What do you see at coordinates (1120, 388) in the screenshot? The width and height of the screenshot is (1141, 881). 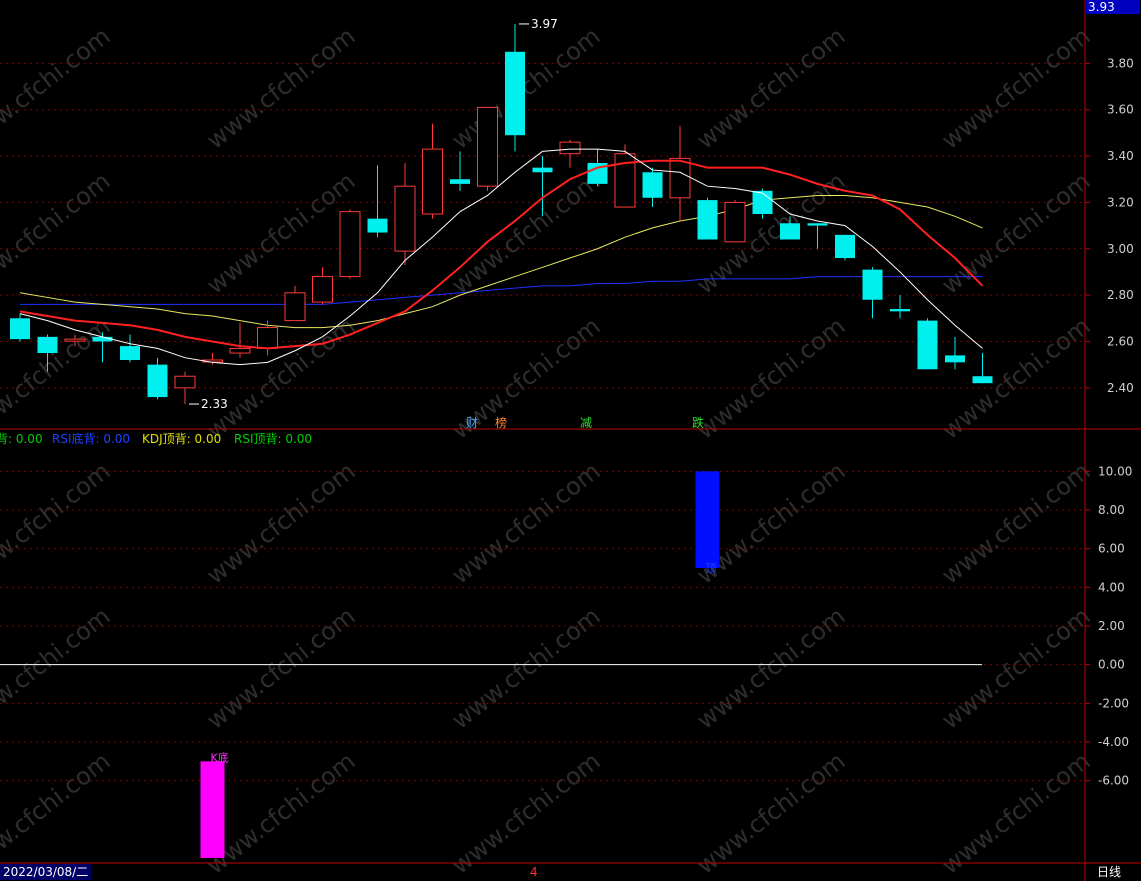 I see `price-tick-label: 2.40` at bounding box center [1120, 388].